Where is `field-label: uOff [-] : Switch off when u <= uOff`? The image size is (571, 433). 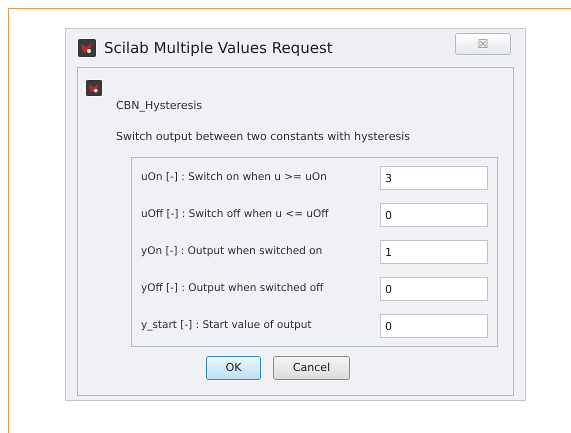 field-label: uOff [-] : Switch off when u <= uOff is located at coordinates (235, 214).